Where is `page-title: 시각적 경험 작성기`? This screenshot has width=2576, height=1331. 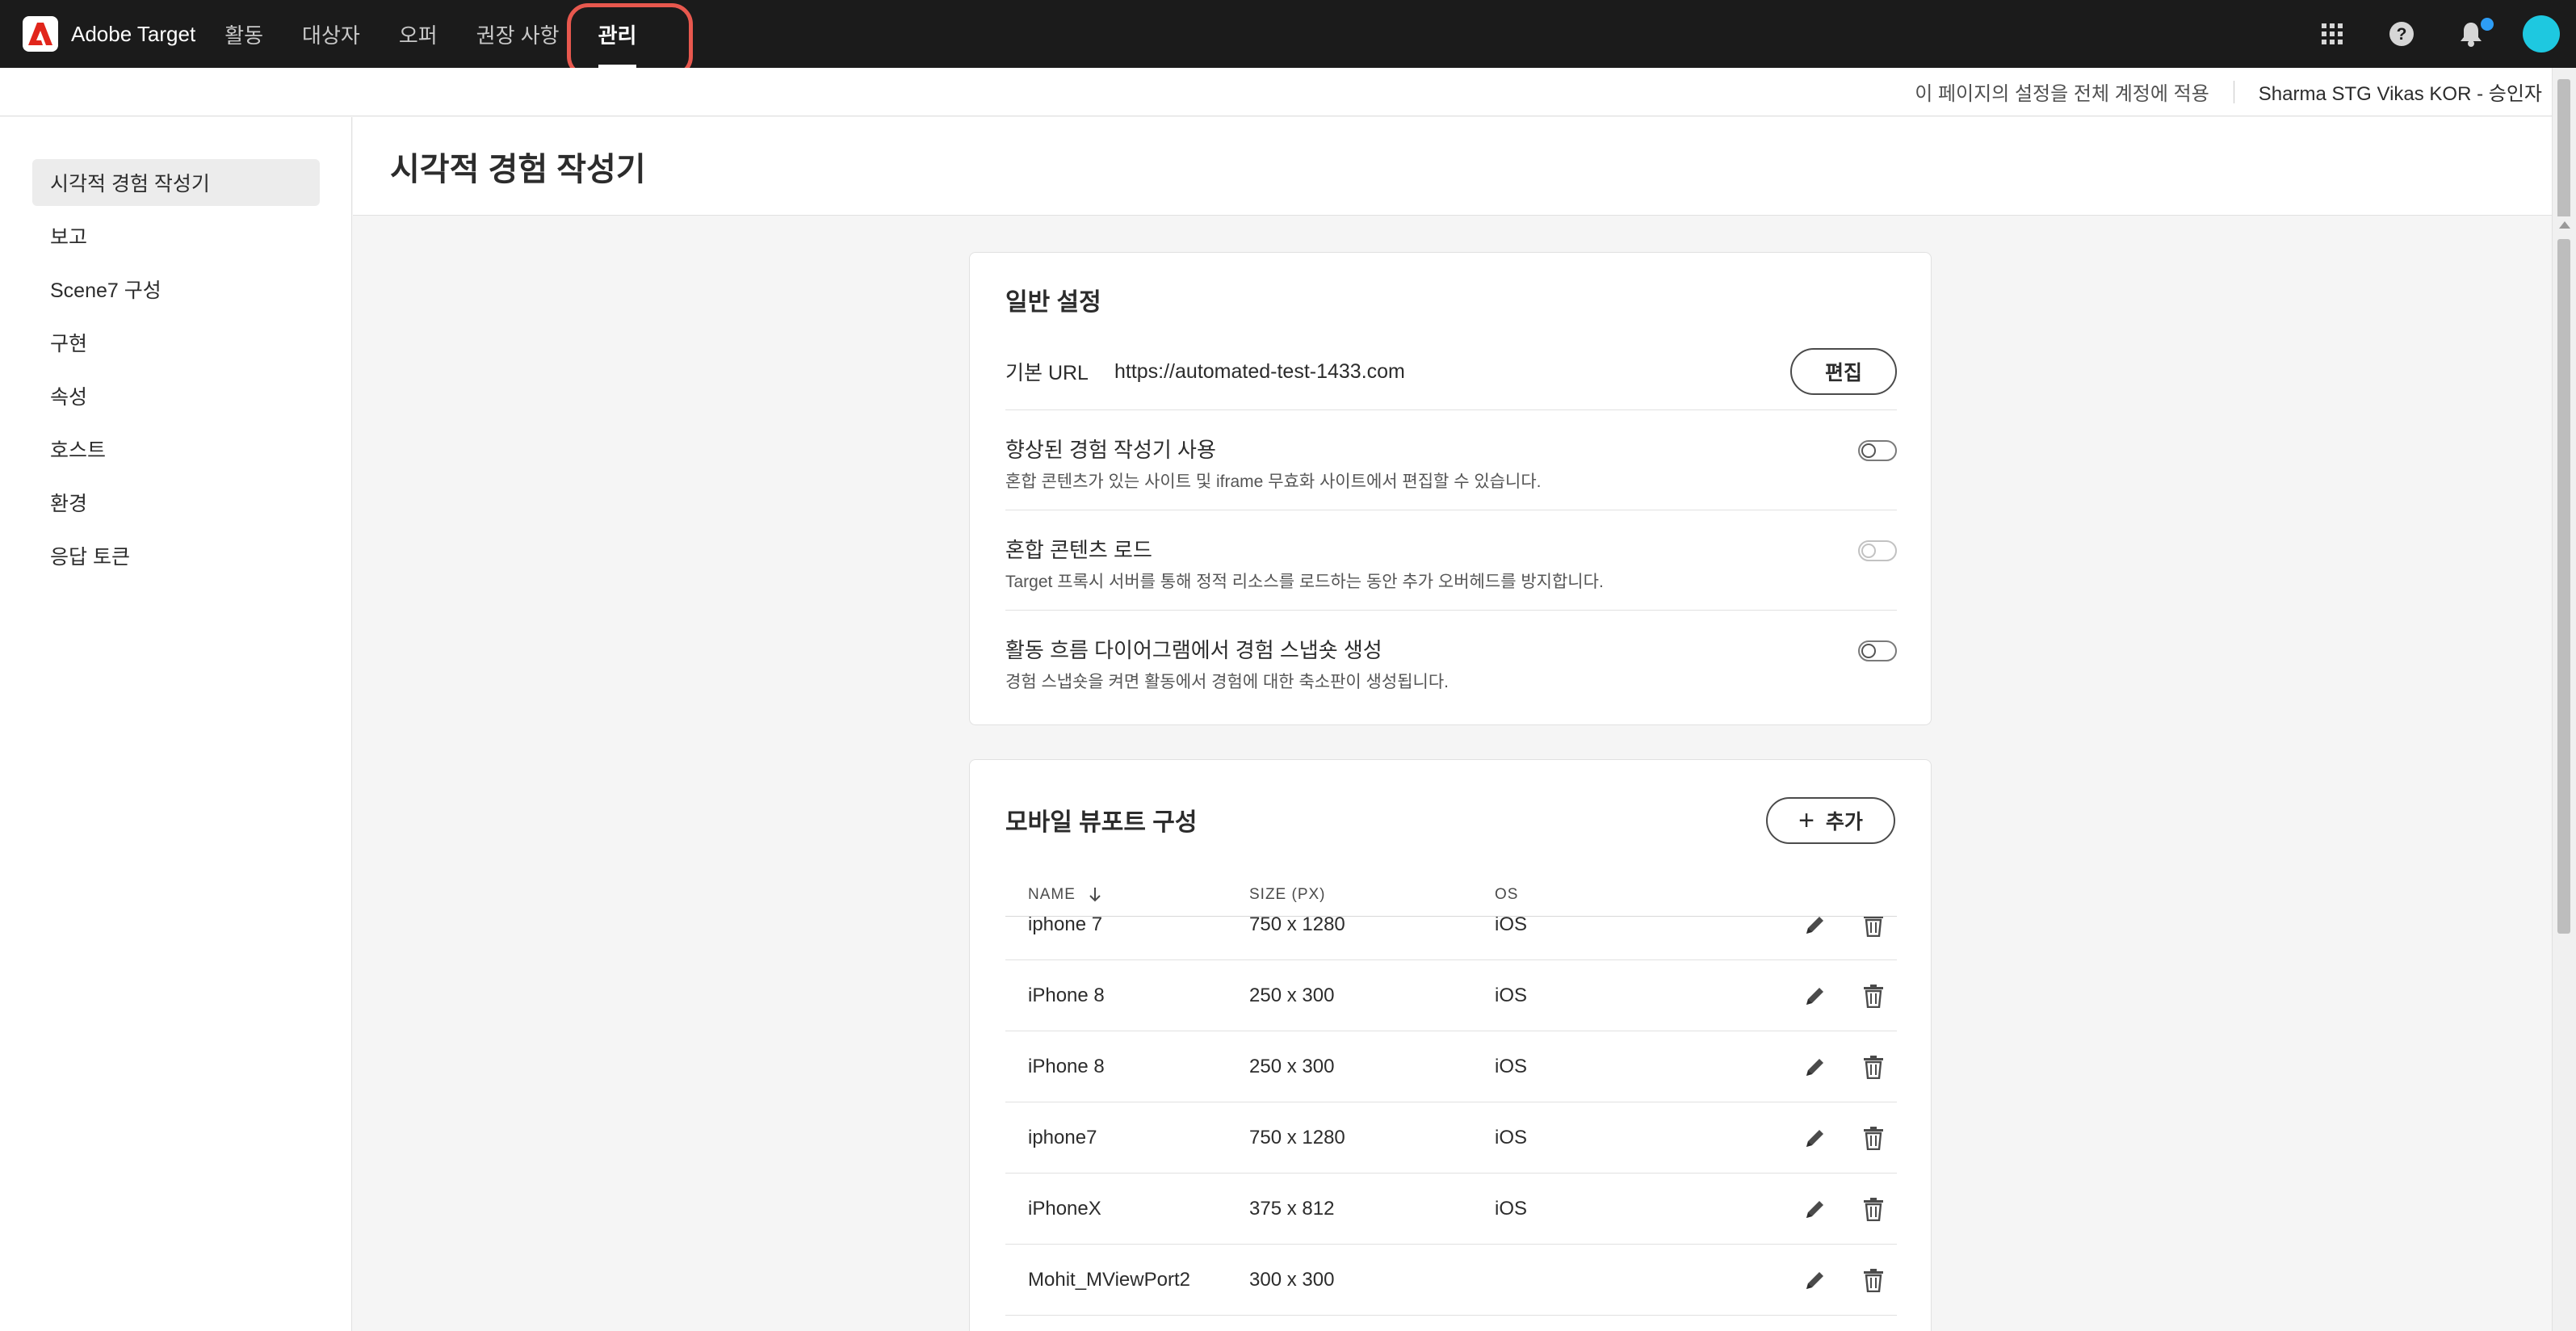 page-title: 시각적 경험 작성기 is located at coordinates (518, 169).